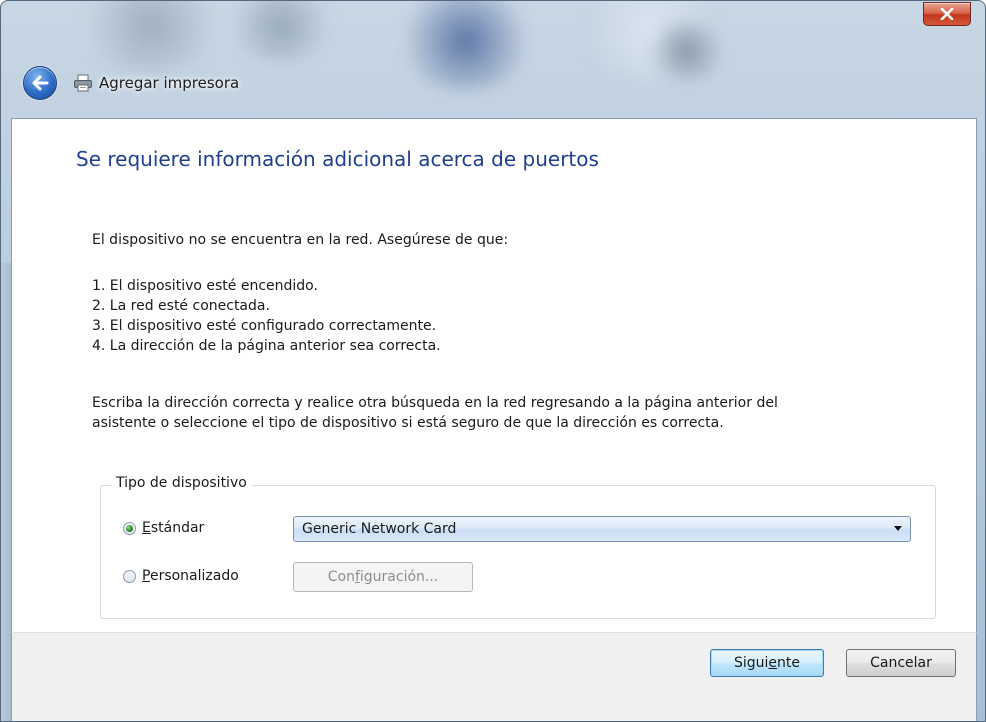  I want to click on printer-icon, so click(83, 83).